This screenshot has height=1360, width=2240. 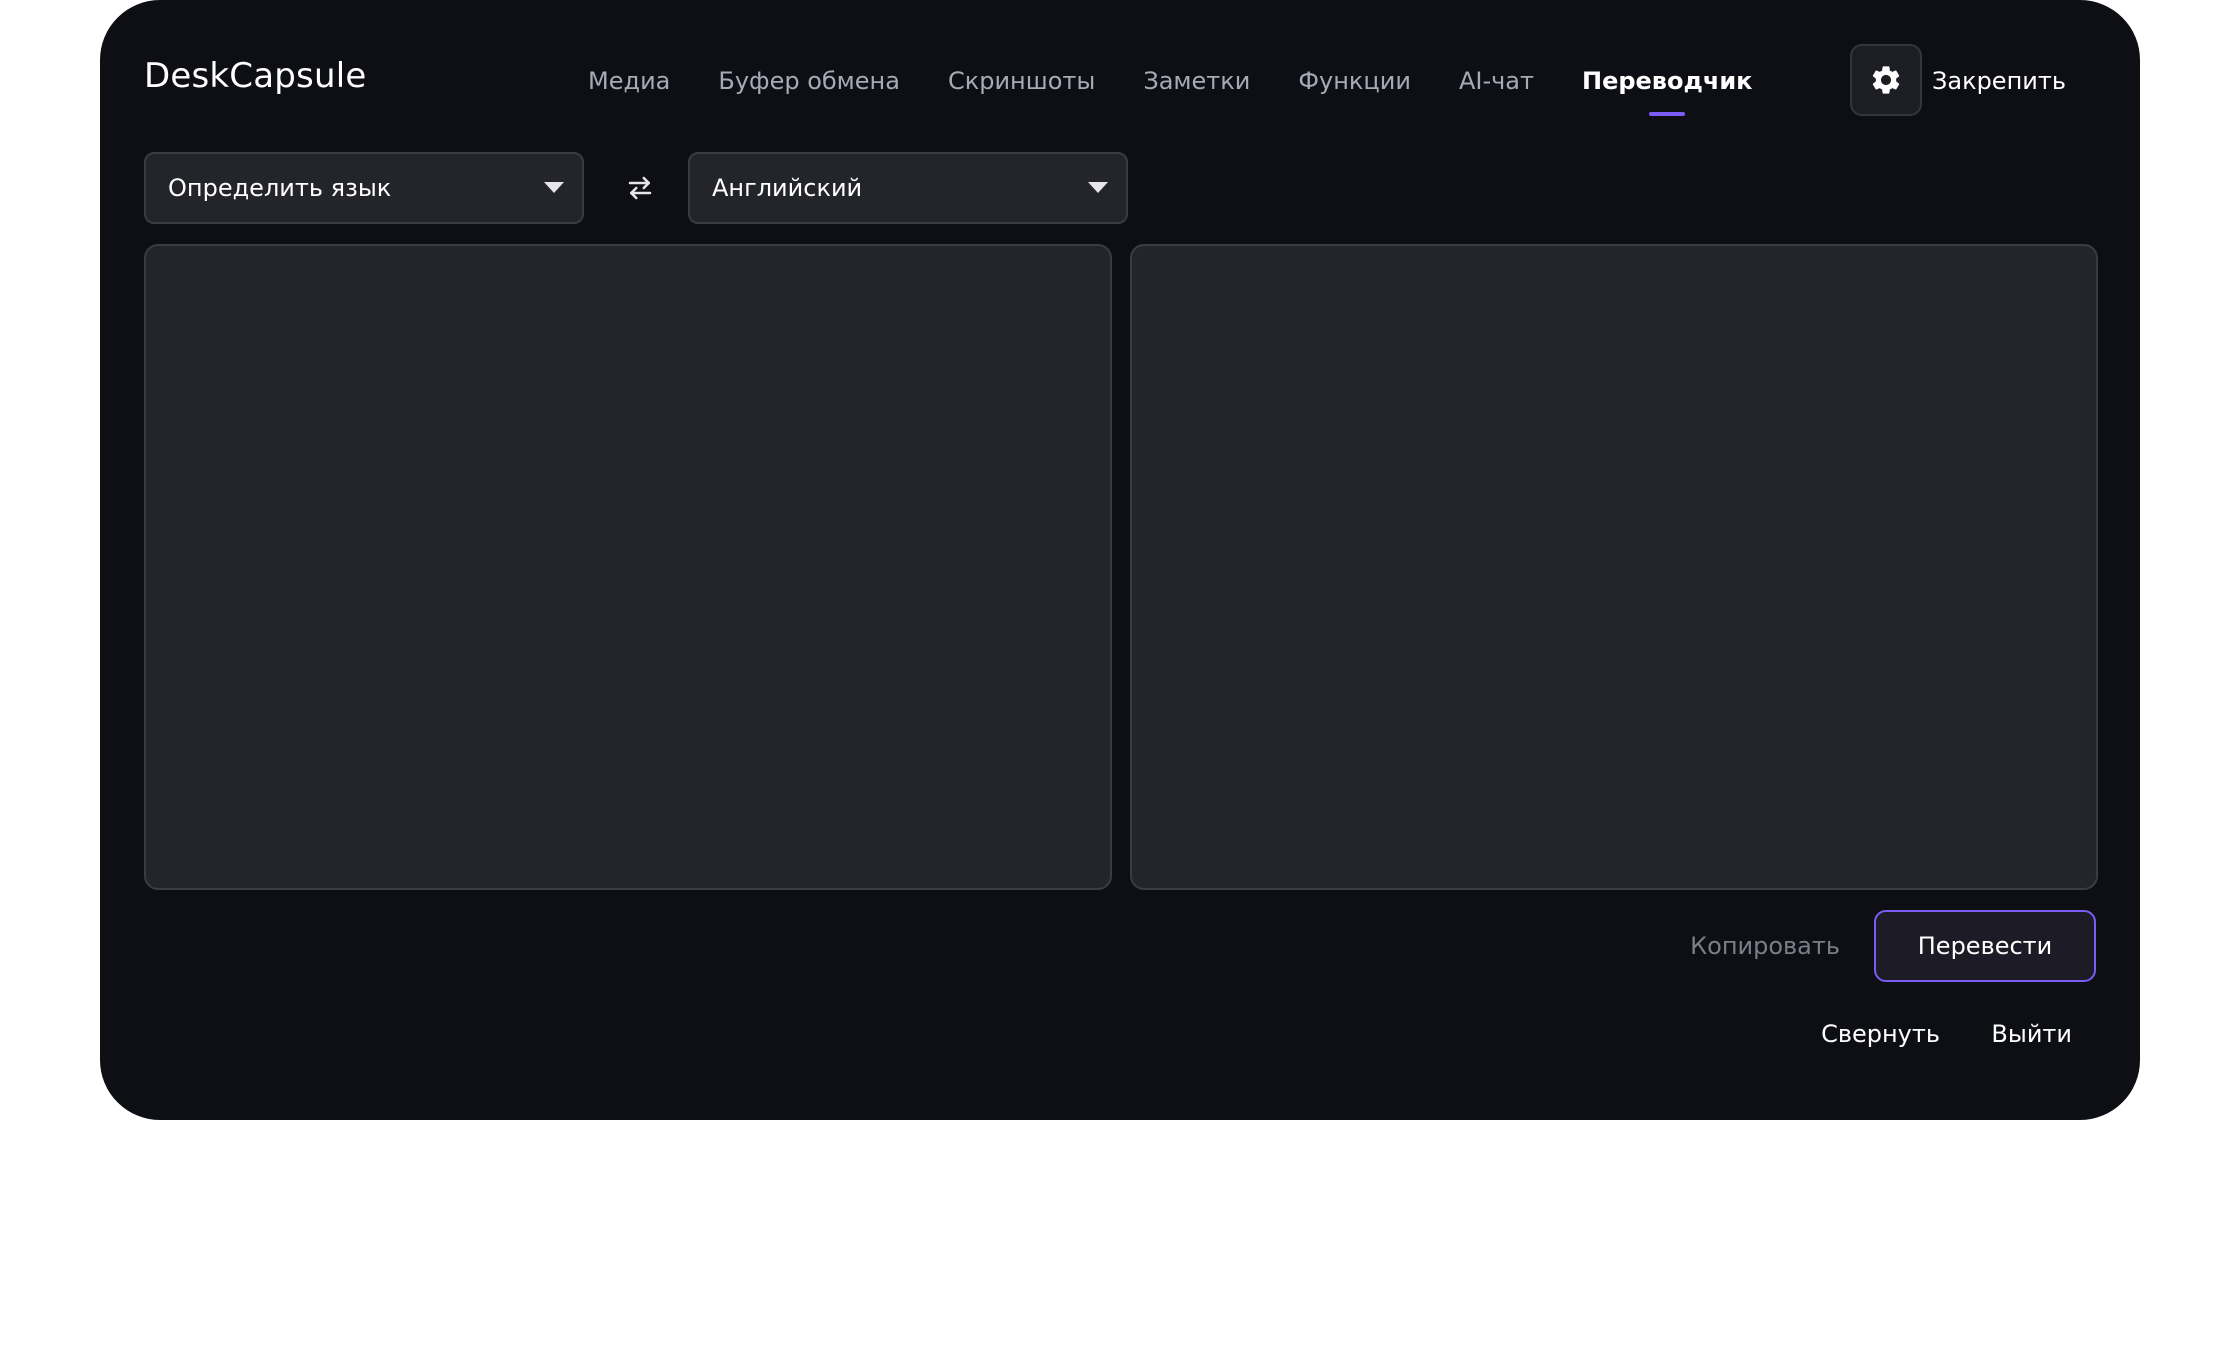 What do you see at coordinates (1496, 81) in the screenshot?
I see `tab-ai-chat: AI-чат` at bounding box center [1496, 81].